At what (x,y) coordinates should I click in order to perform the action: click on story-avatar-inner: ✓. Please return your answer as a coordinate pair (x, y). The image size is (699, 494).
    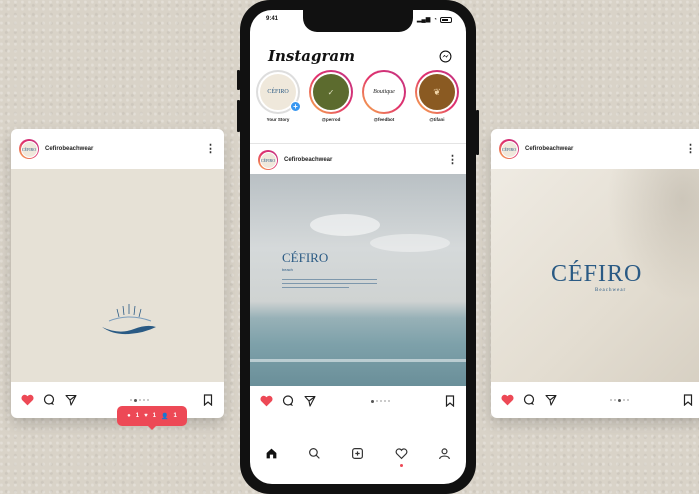
    Looking at the image, I should click on (331, 92).